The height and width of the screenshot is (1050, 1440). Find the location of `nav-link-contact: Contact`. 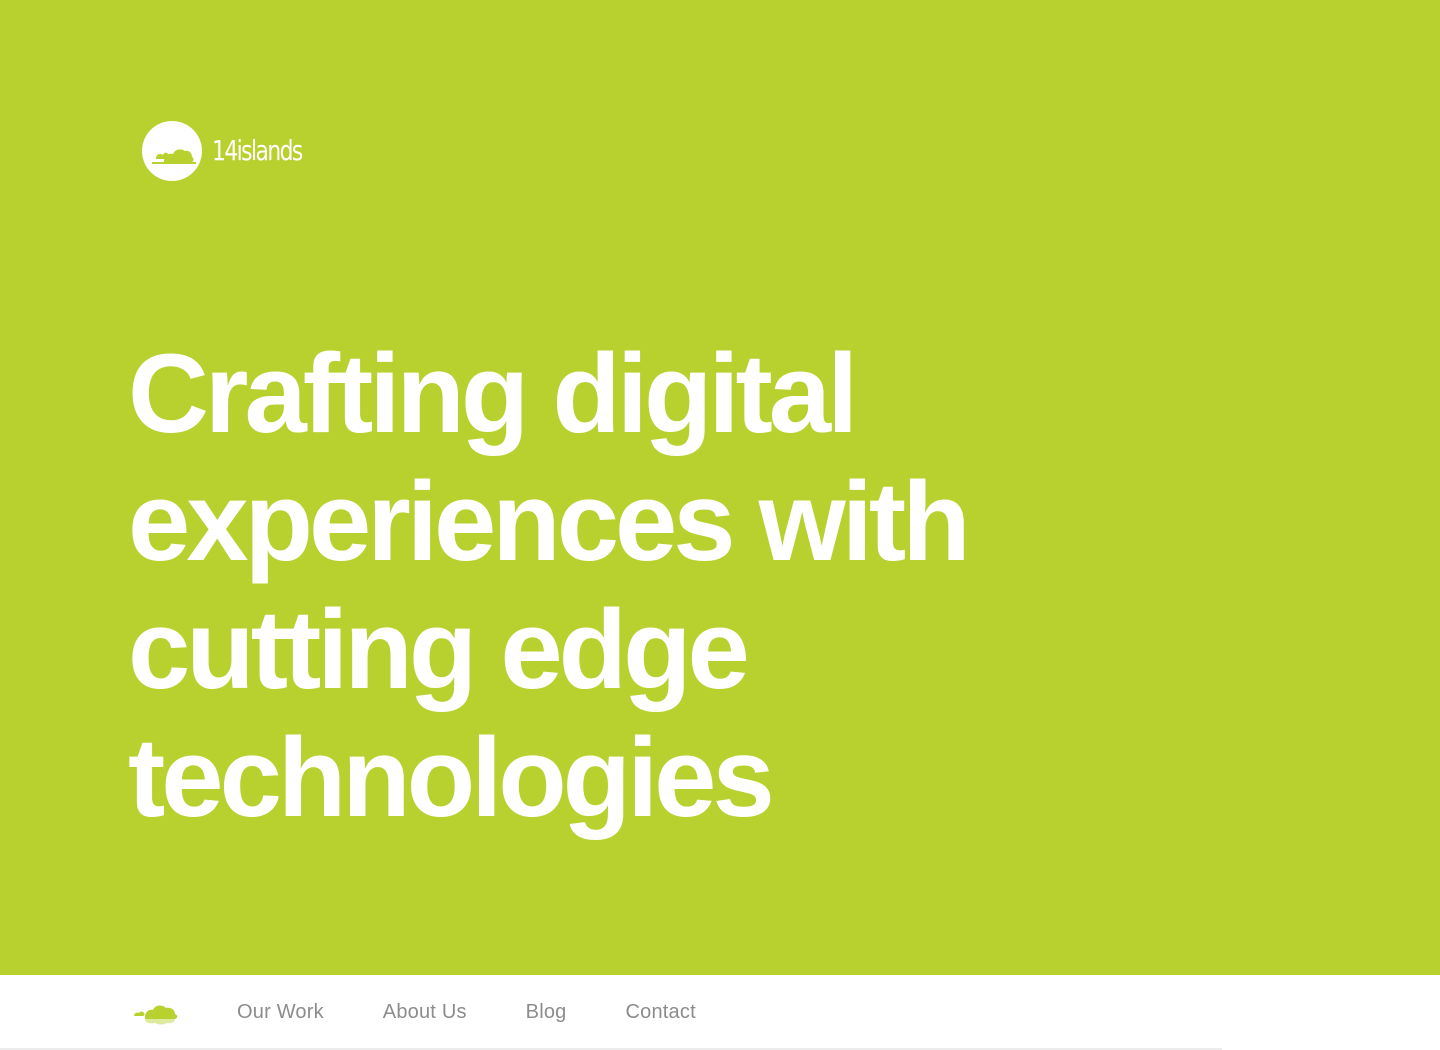

nav-link-contact: Contact is located at coordinates (661, 1012).